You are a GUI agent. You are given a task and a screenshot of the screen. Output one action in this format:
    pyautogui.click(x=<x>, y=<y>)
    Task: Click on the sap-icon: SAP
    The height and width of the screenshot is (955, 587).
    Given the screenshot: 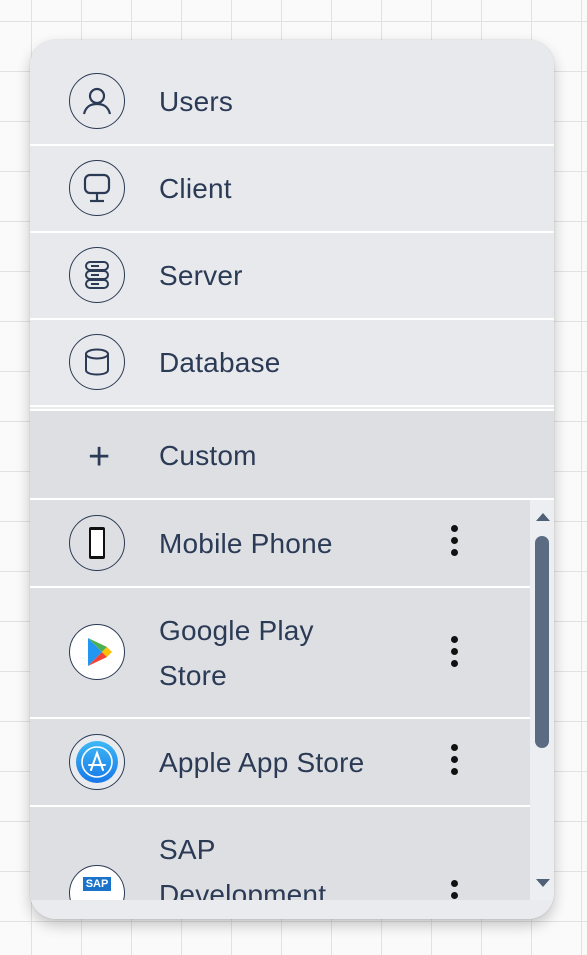 What is the action you would take?
    pyautogui.click(x=97, y=882)
    